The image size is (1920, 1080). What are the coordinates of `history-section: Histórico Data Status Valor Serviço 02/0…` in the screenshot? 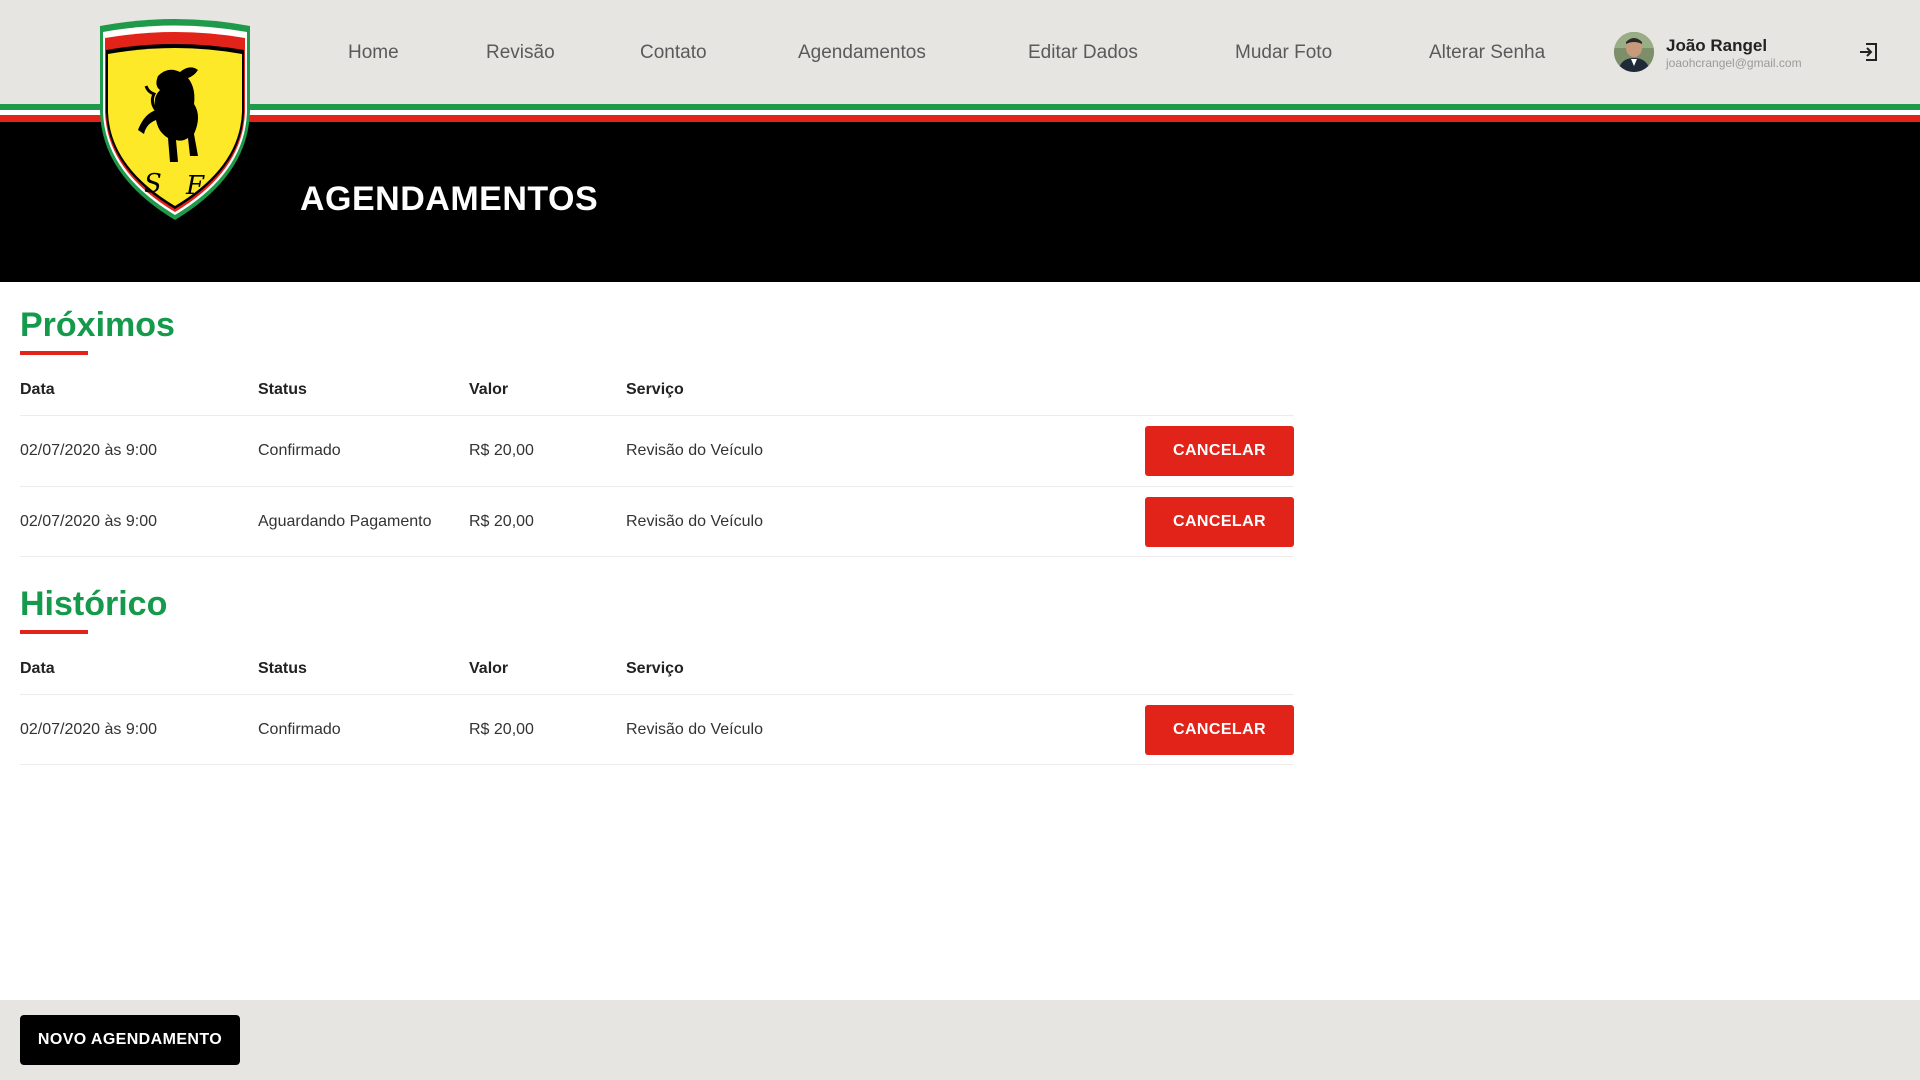 It's located at (657, 675).